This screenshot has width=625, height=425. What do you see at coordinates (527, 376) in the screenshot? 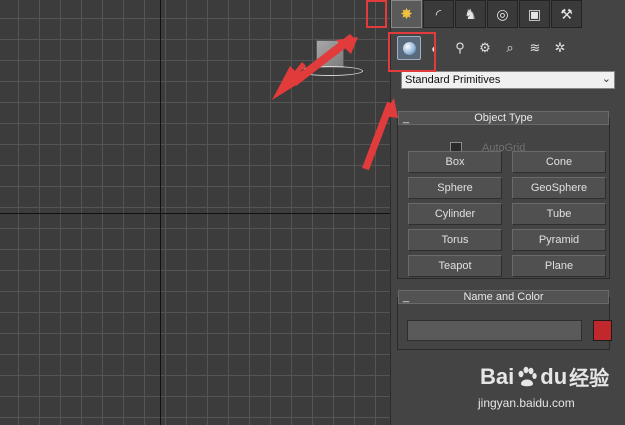
I see `baidu-paw-icon` at bounding box center [527, 376].